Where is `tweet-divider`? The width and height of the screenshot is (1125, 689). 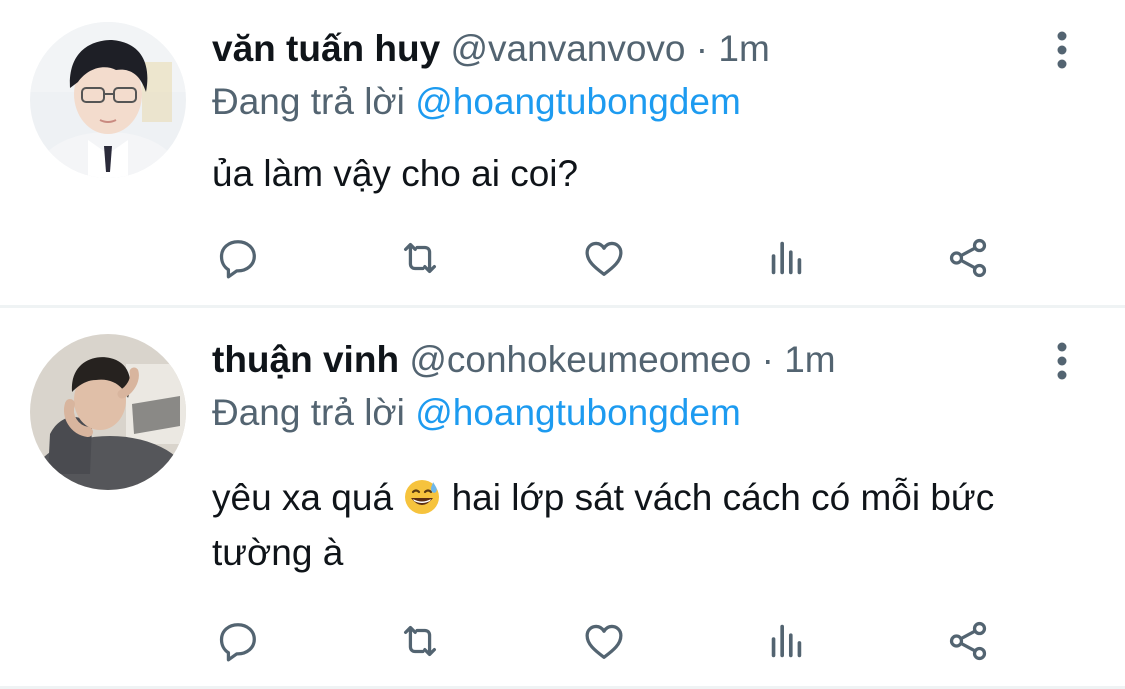 tweet-divider is located at coordinates (562, 306).